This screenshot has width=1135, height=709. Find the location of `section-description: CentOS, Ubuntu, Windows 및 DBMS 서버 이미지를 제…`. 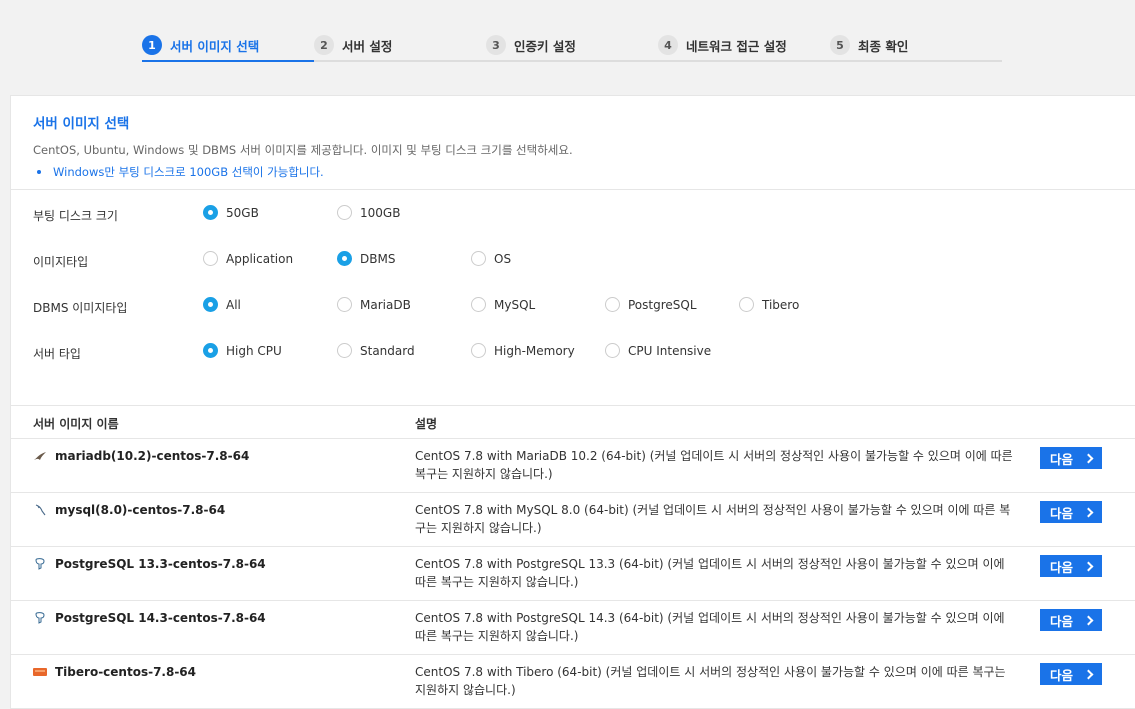

section-description: CentOS, Ubuntu, Windows 및 DBMS 서버 이미지를 제… is located at coordinates (303, 150).